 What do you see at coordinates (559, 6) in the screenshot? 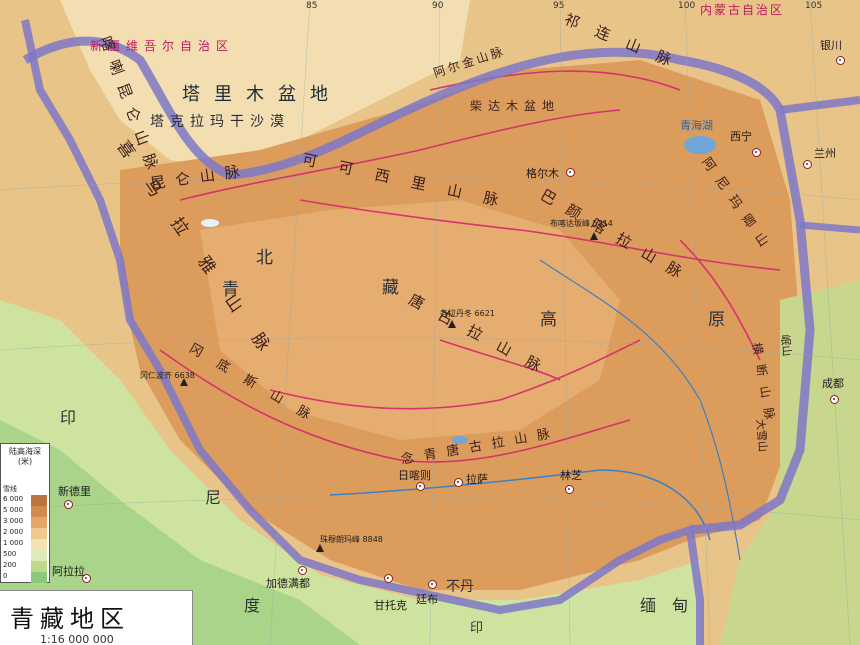
I see `coord-95: 95` at bounding box center [559, 6].